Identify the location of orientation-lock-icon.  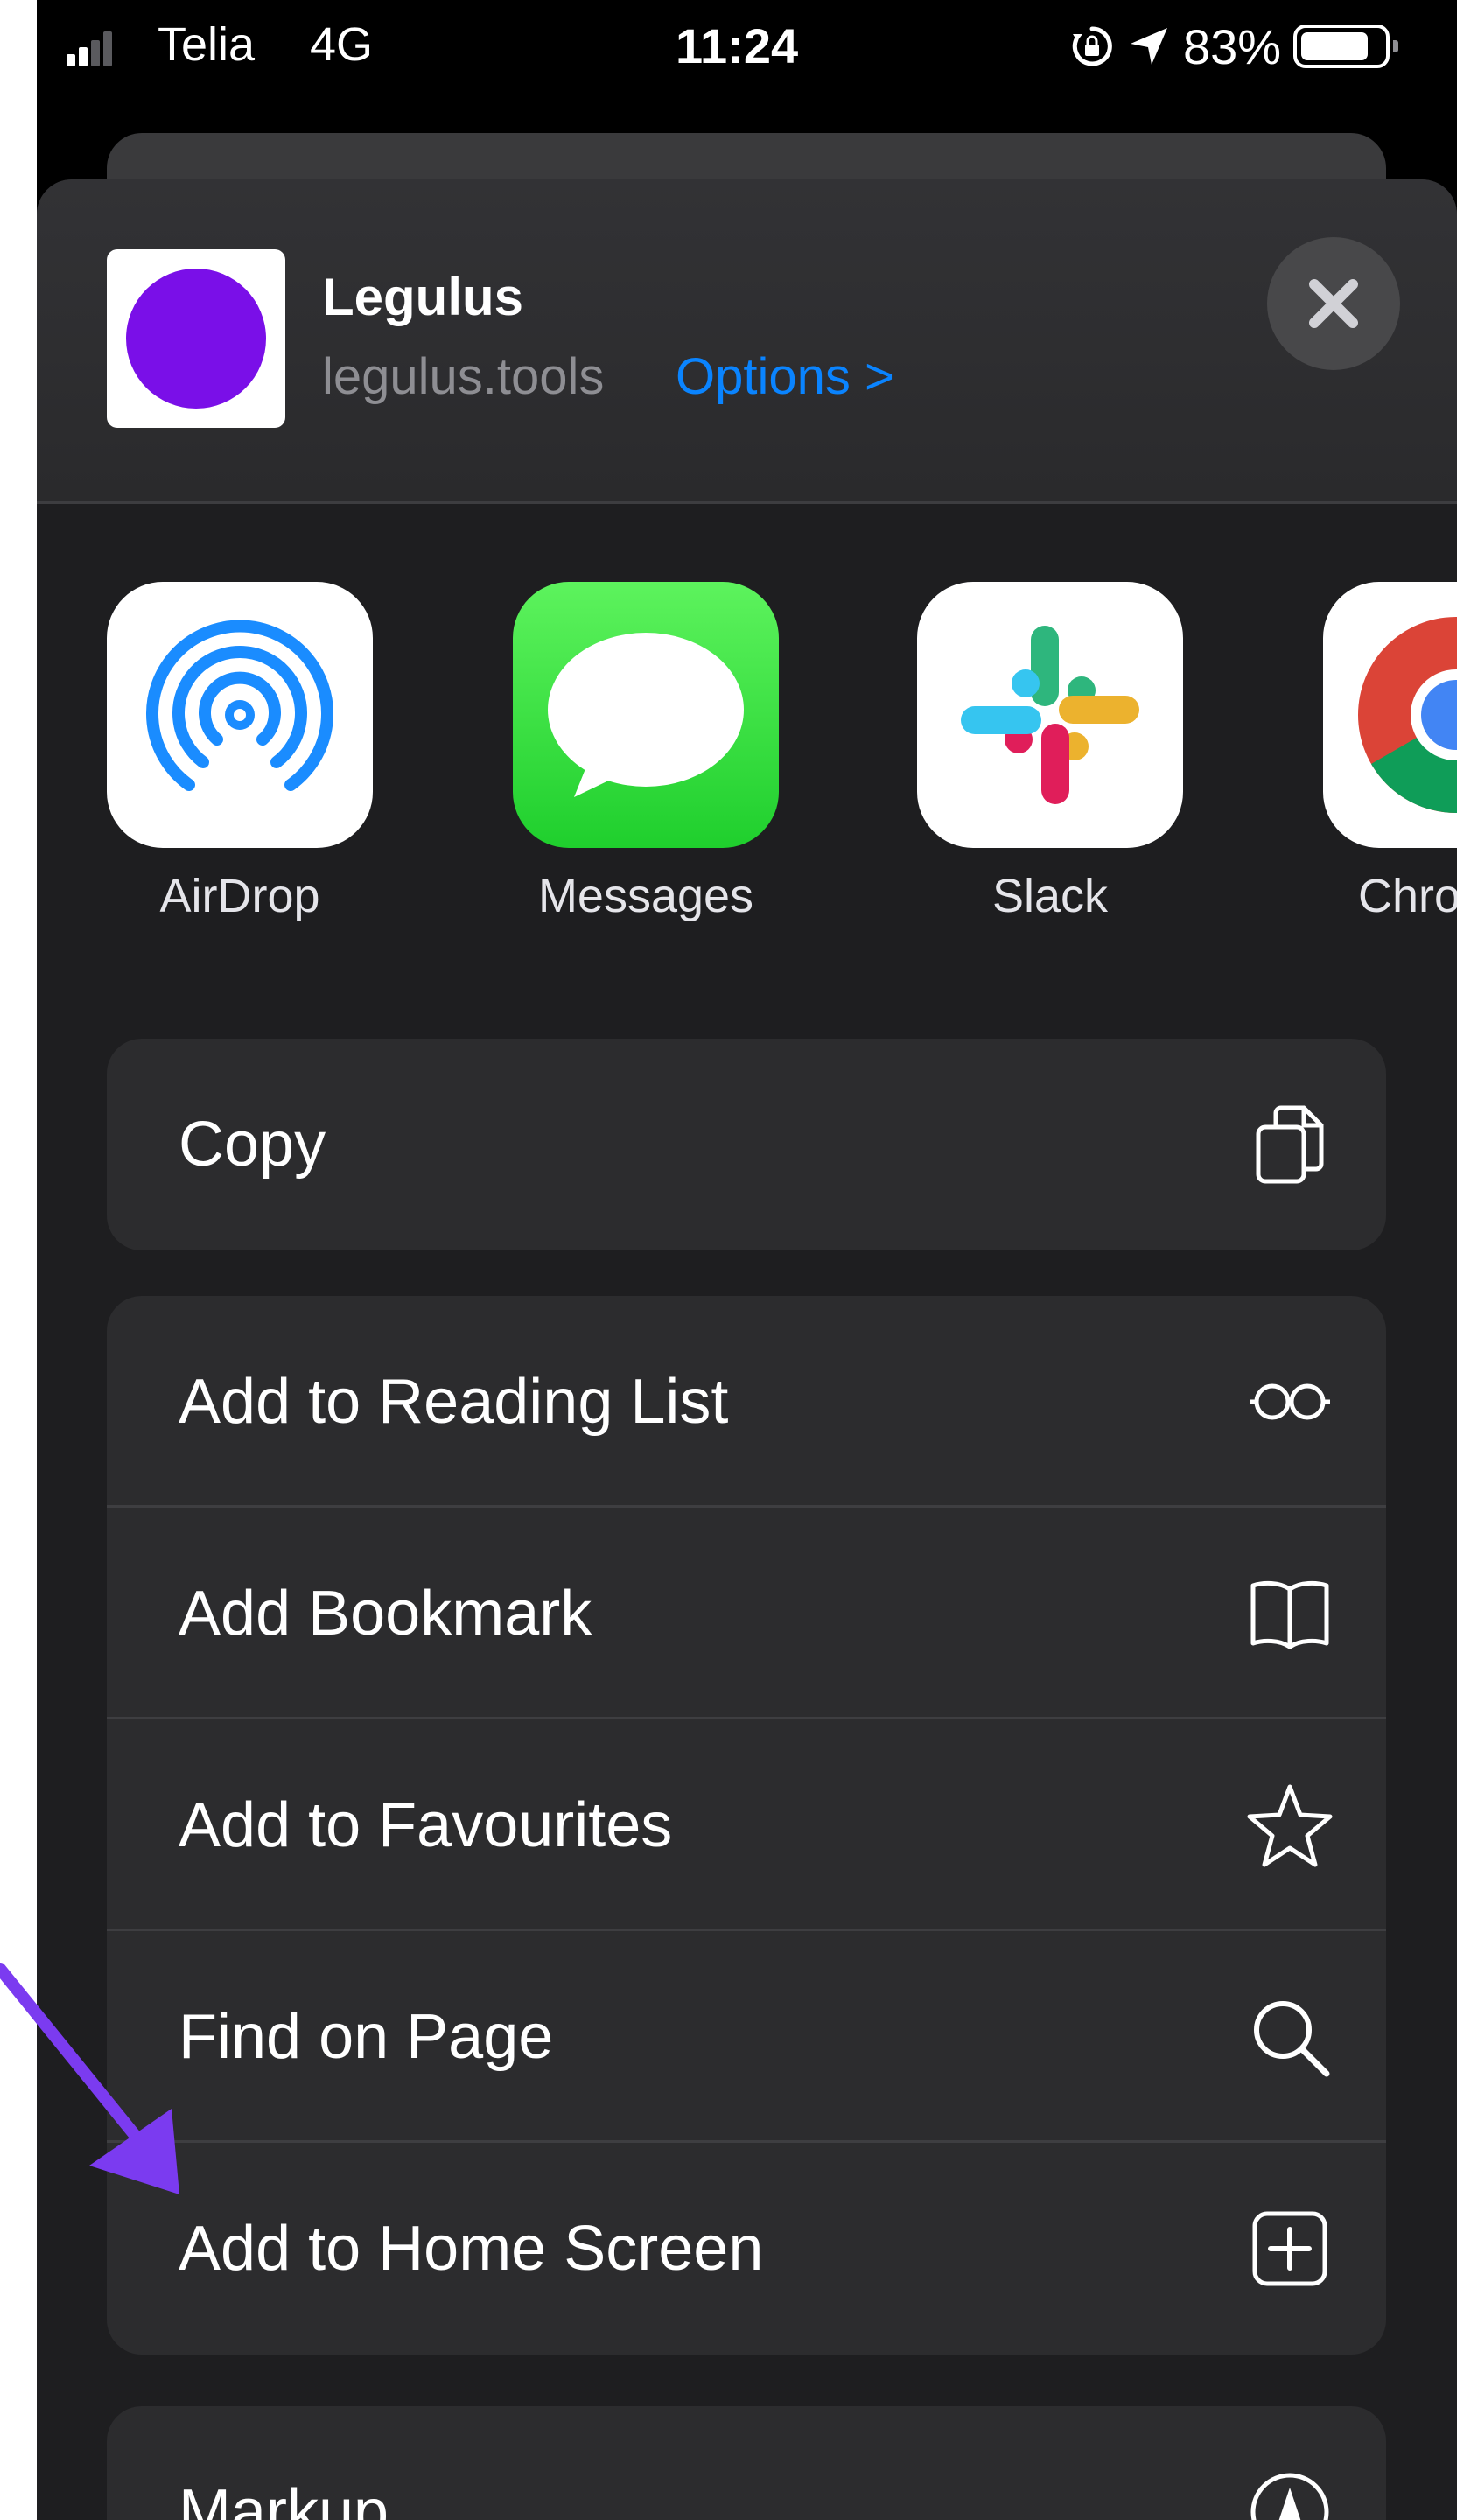
(1092, 46).